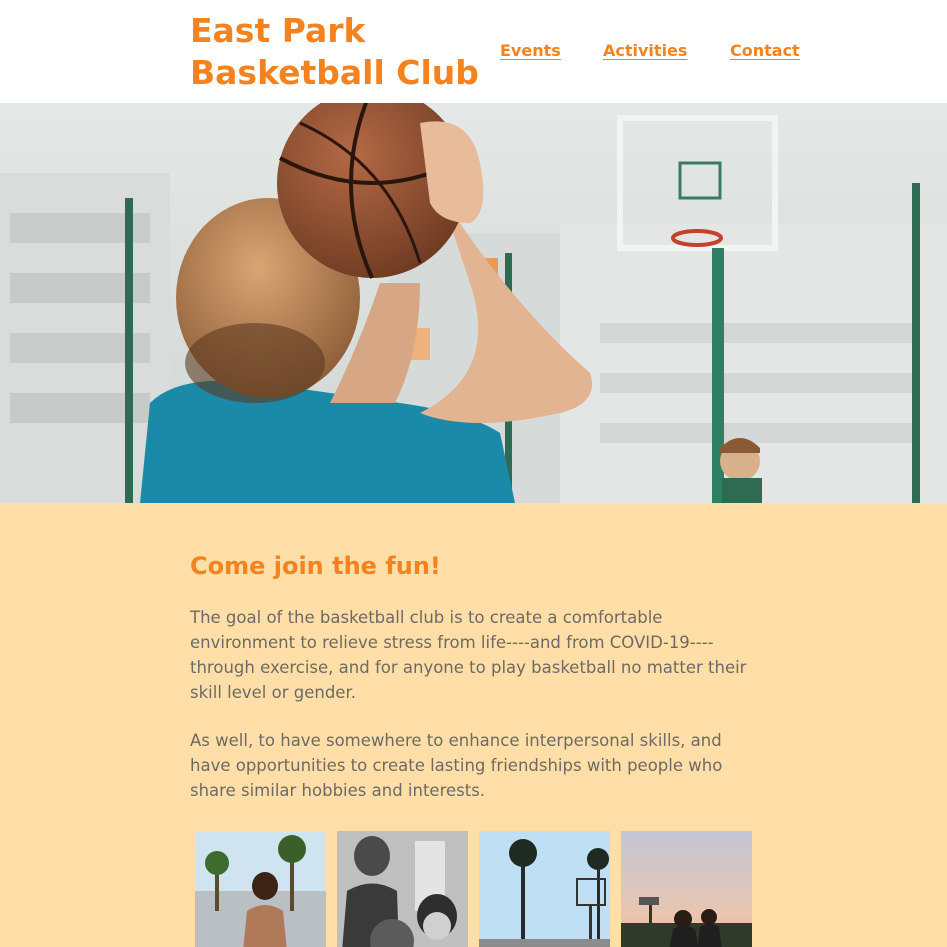  I want to click on gallery-photo-palm-hoop, so click(544, 889).